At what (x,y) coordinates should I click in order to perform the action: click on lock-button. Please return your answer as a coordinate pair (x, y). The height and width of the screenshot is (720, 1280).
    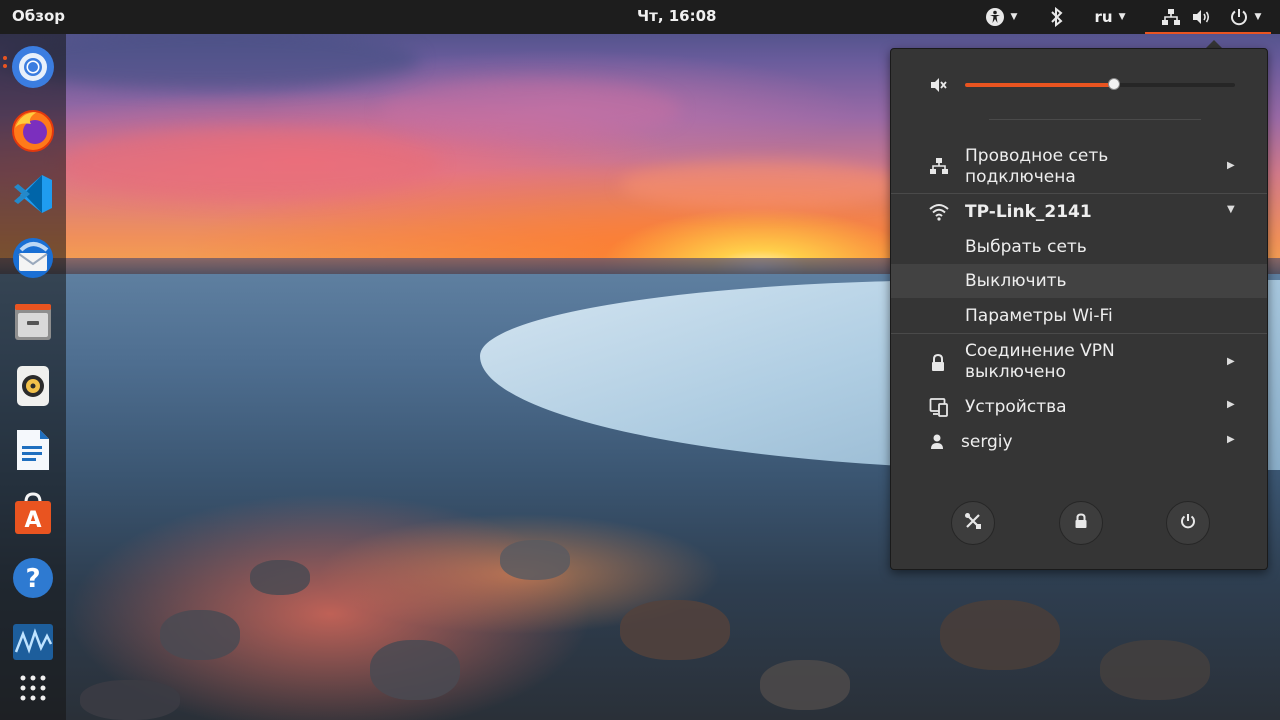
    Looking at the image, I should click on (1081, 523).